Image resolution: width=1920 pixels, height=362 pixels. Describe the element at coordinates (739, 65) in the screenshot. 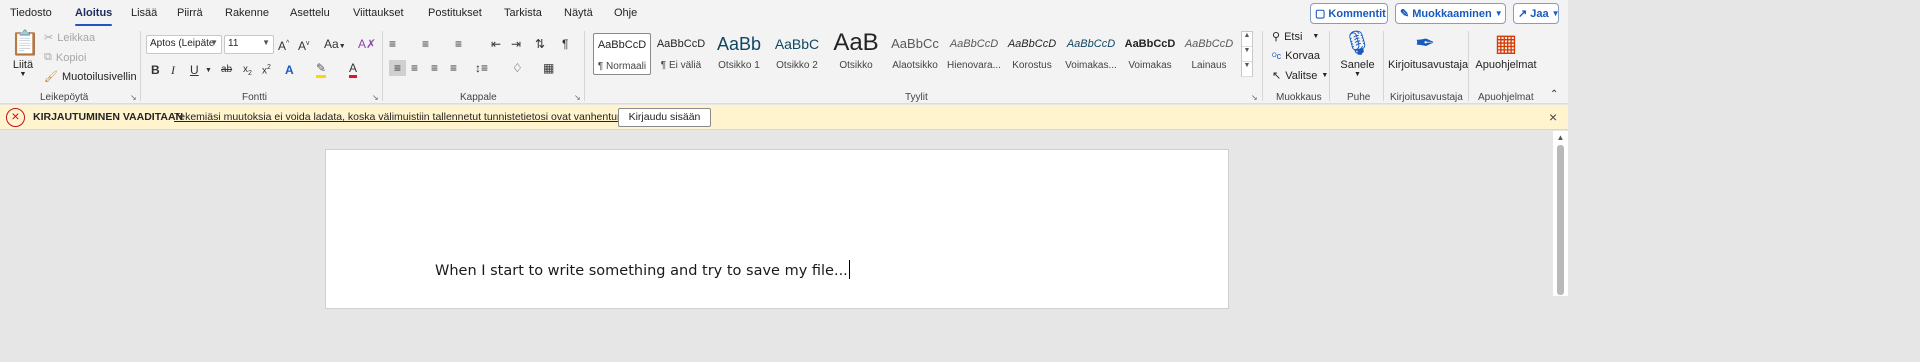

I see `style-name: Otsikko 1` at that location.